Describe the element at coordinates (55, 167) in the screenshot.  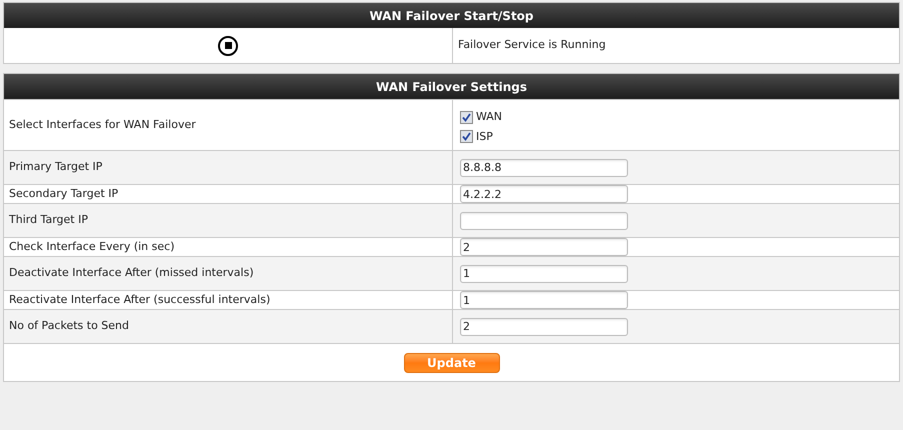
I see `field-label: Primary Target IP` at that location.